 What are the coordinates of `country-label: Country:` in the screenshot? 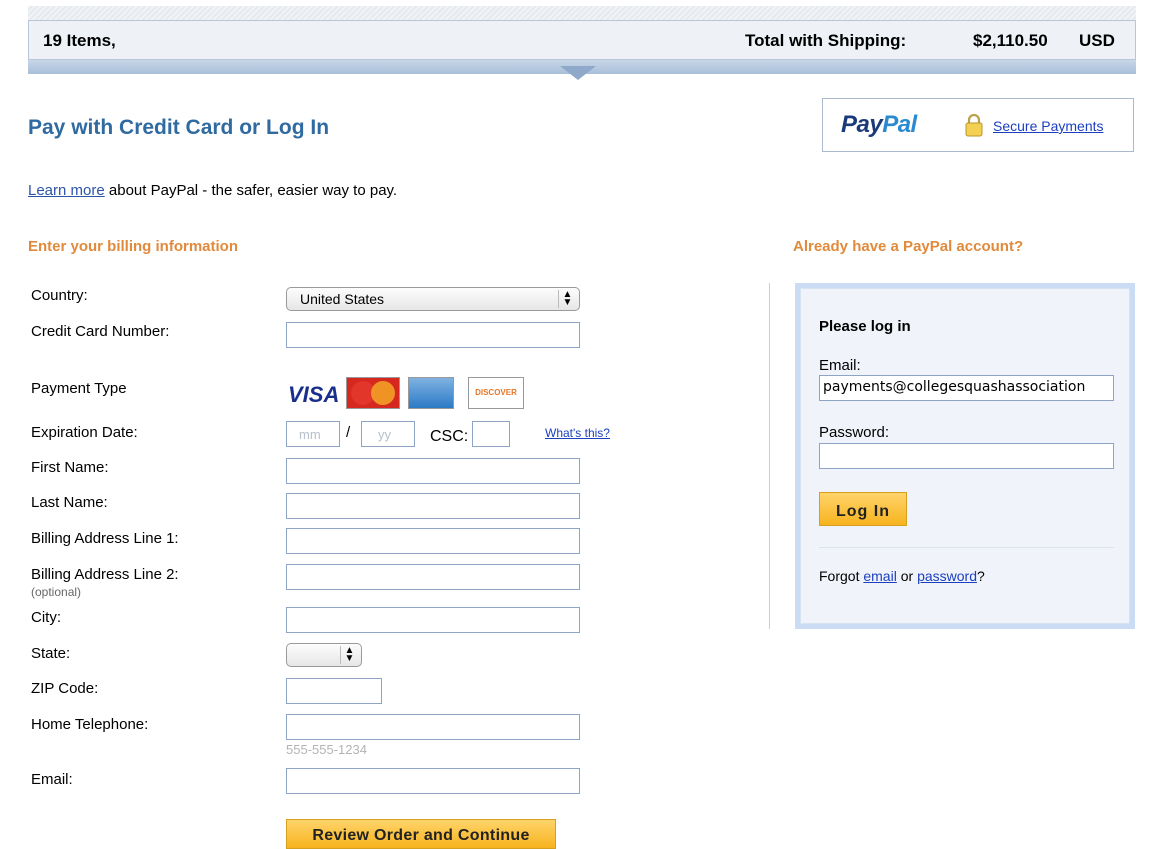 It's located at (59, 295).